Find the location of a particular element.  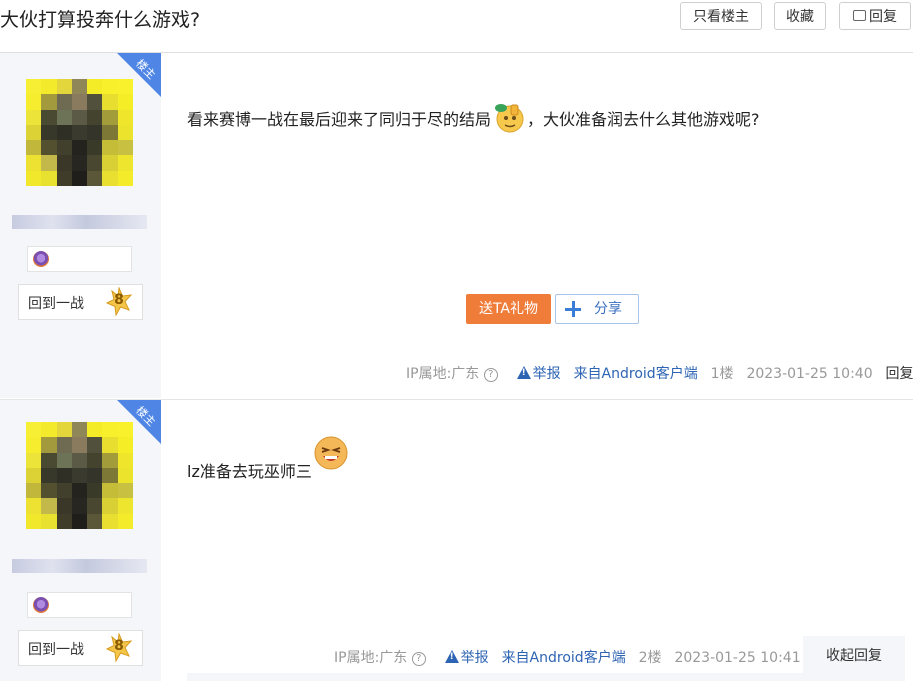

floor-number: 1楼 is located at coordinates (722, 374).